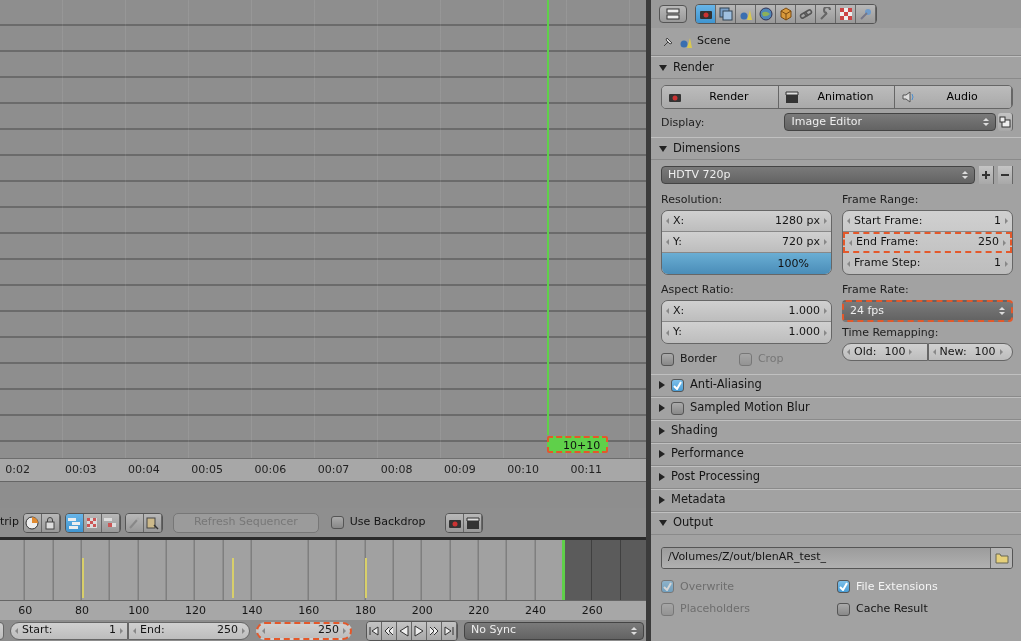  Describe the element at coordinates (9, 522) in the screenshot. I see `strip-menu: trip` at that location.